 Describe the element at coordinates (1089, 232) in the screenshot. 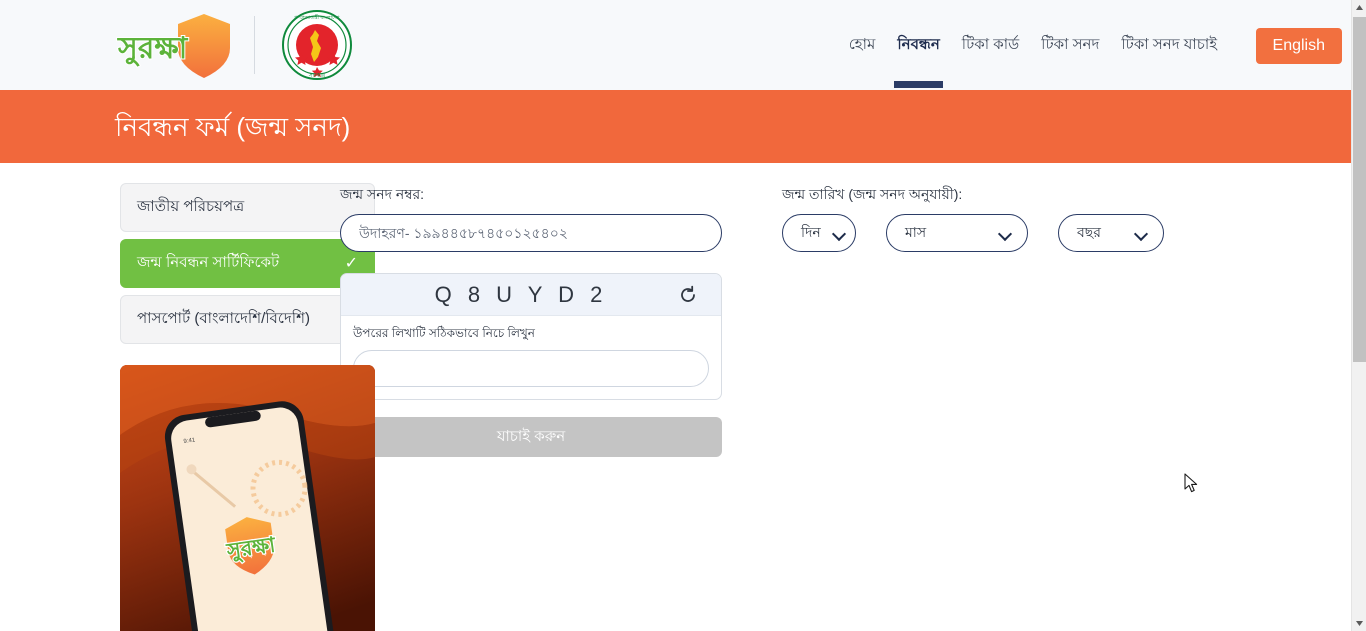

I see `dob-year-value: বছর` at that location.